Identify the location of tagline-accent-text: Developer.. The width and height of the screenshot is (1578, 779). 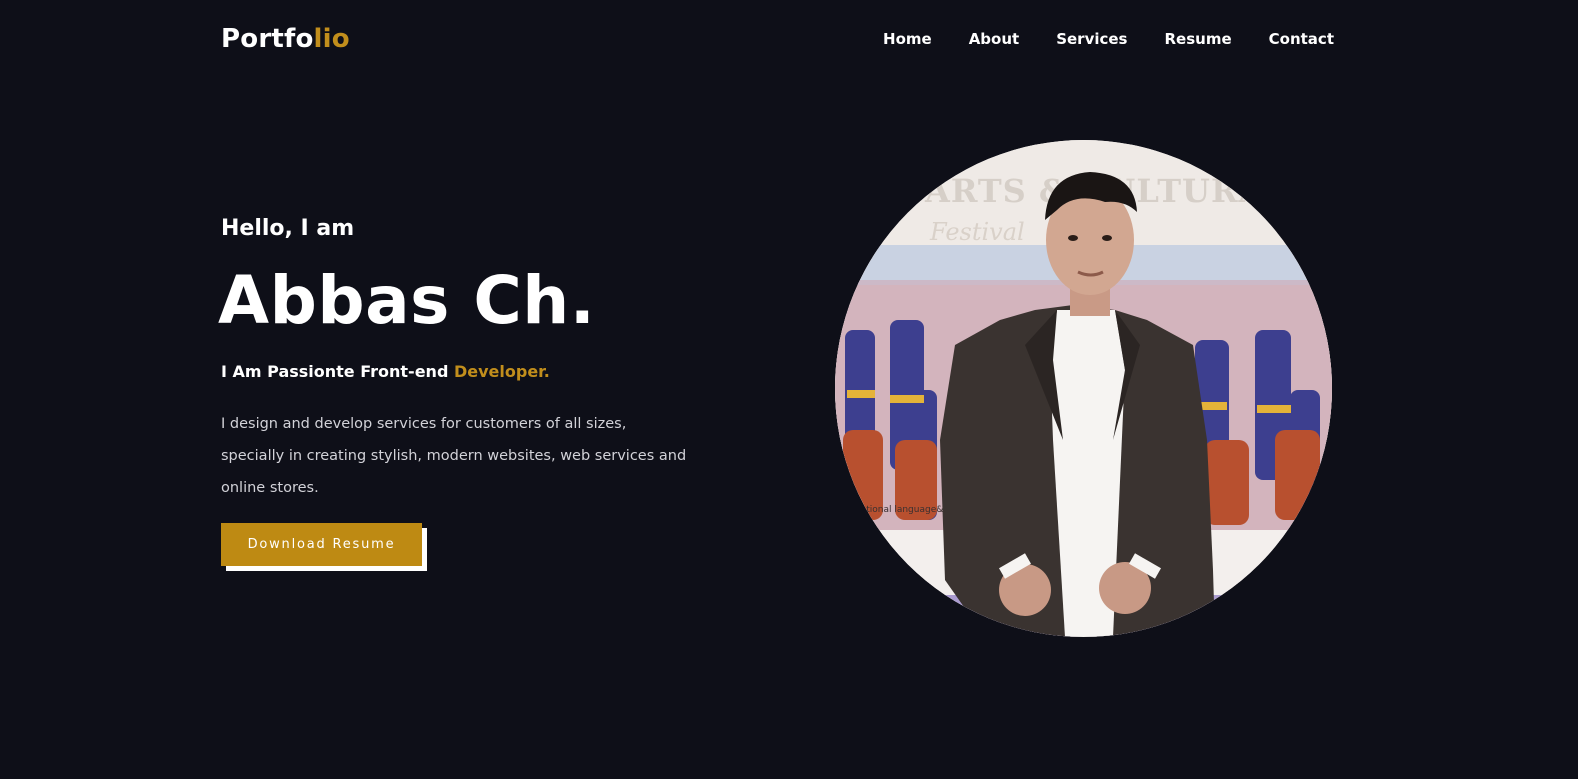
(501, 371).